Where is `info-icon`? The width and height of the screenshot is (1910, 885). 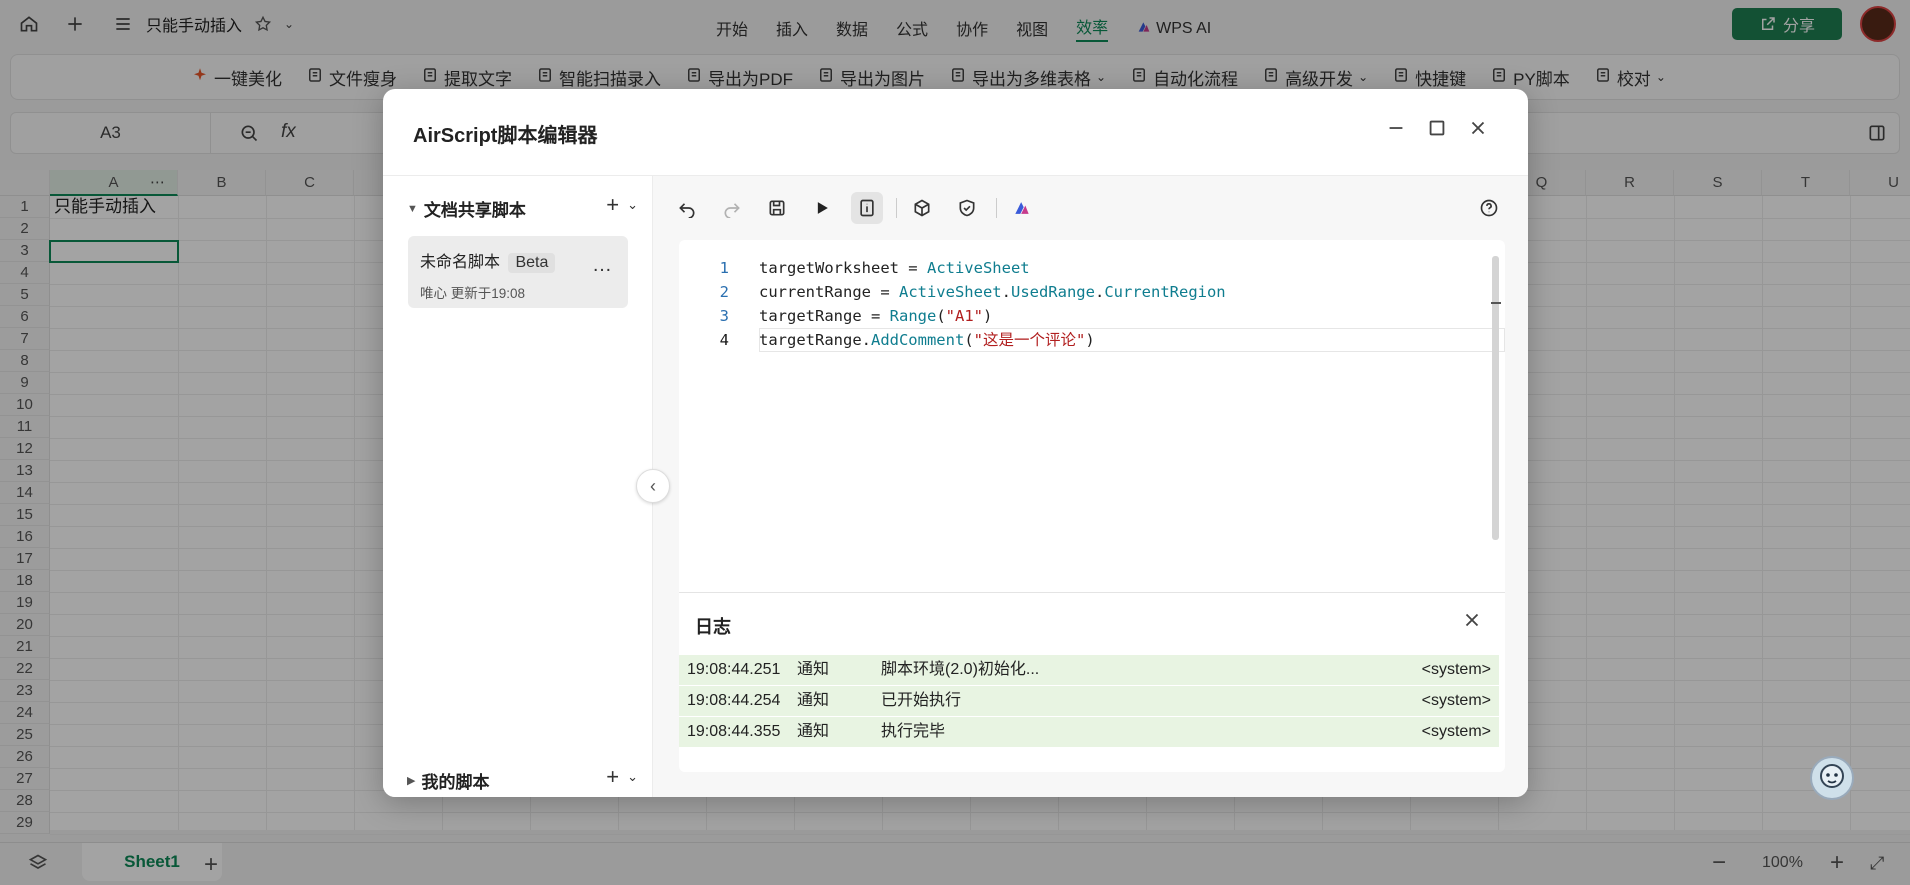 info-icon is located at coordinates (867, 208).